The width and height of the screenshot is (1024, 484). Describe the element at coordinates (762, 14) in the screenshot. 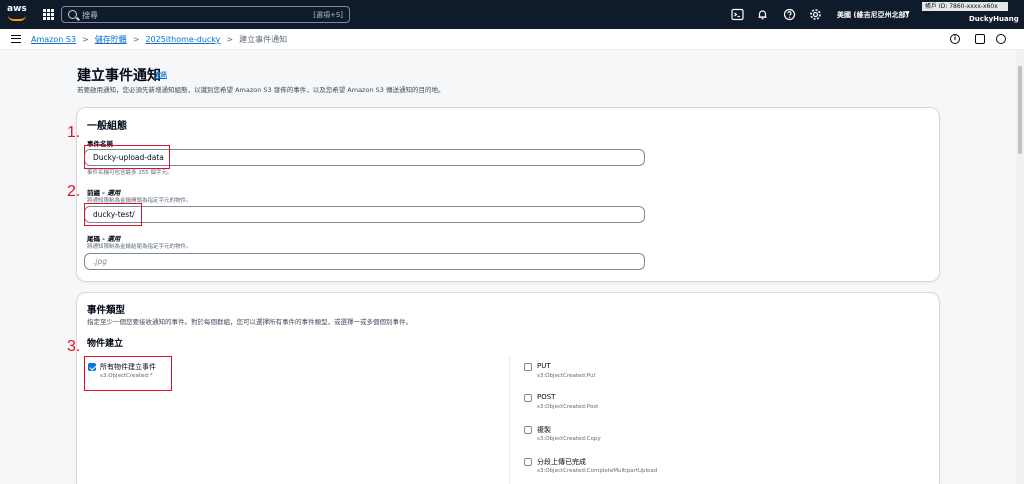

I see `notifications-bell-icon` at that location.